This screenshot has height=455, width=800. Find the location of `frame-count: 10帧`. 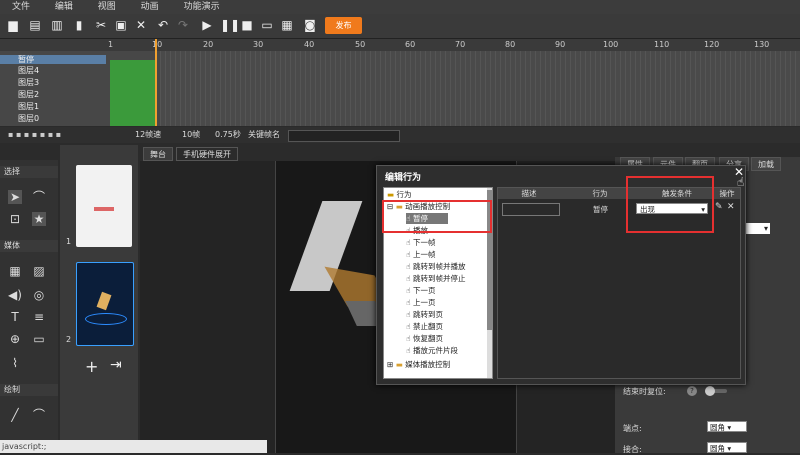

frame-count: 10帧 is located at coordinates (191, 134).